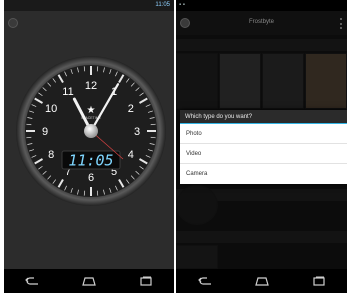  I want to click on status-time: 11:05, so click(162, 5).